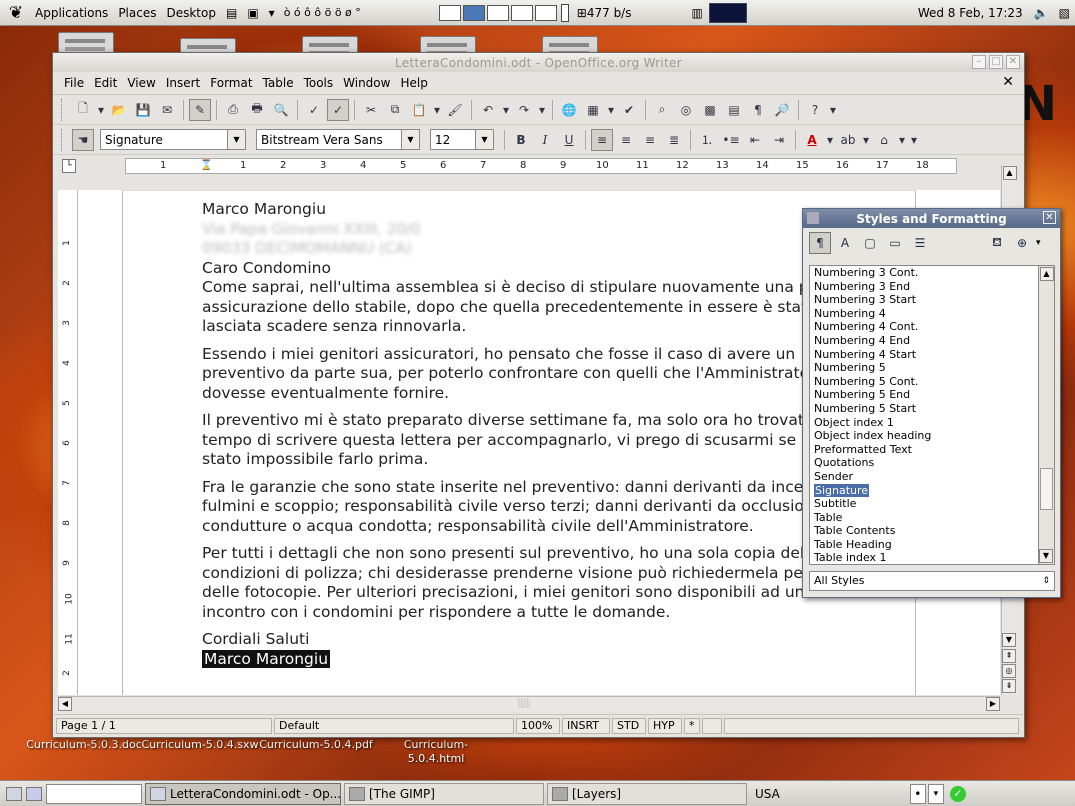 This screenshot has height=806, width=1075. I want to click on style-list-item: Numbering 3 Start, so click(924, 300).